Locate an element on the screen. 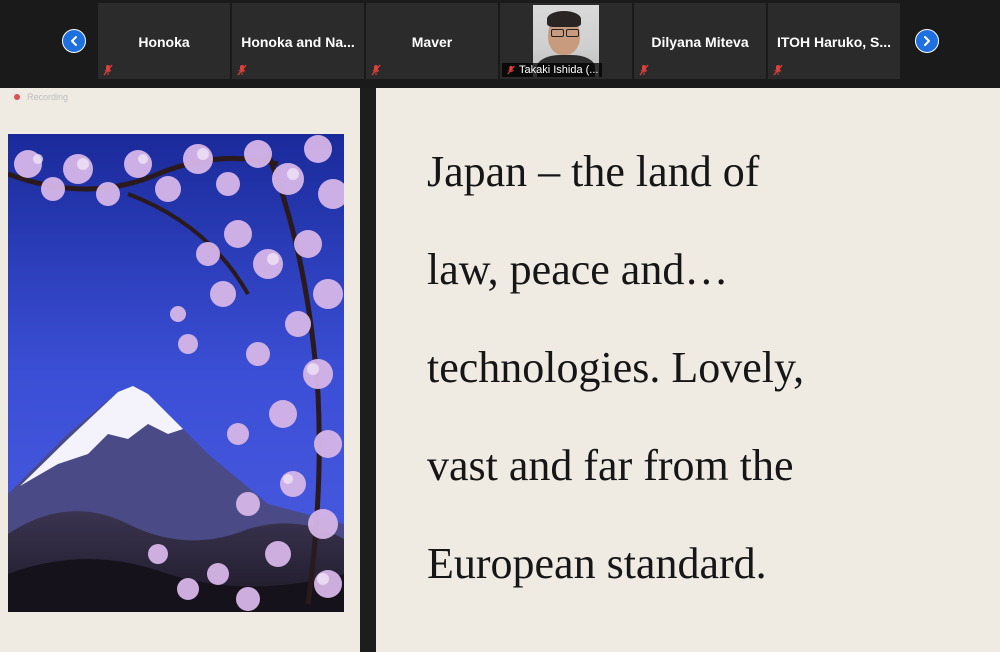 The image size is (1000, 652). slide-divider is located at coordinates (368, 370).